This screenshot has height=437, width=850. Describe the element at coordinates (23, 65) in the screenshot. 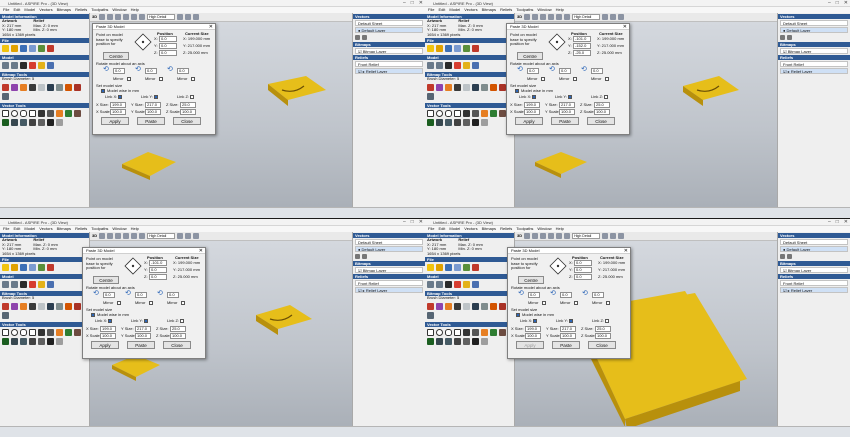

I see `scissors-icon` at that location.